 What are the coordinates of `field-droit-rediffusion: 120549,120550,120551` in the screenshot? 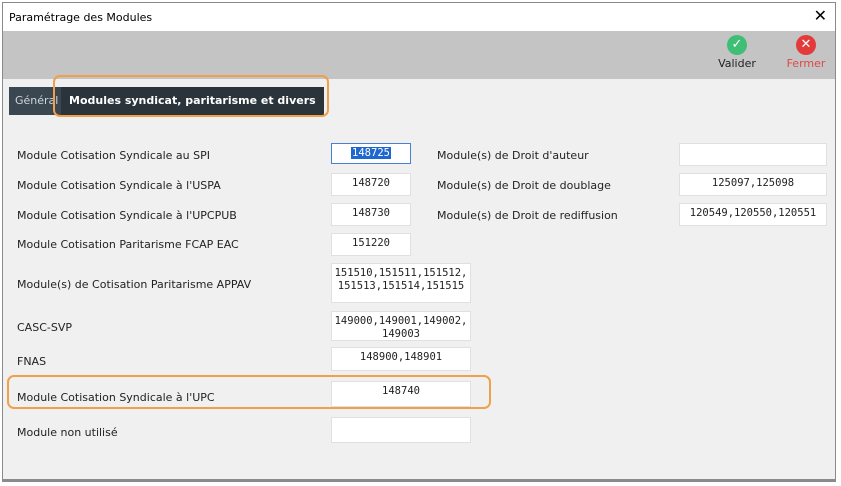 It's located at (753, 214).